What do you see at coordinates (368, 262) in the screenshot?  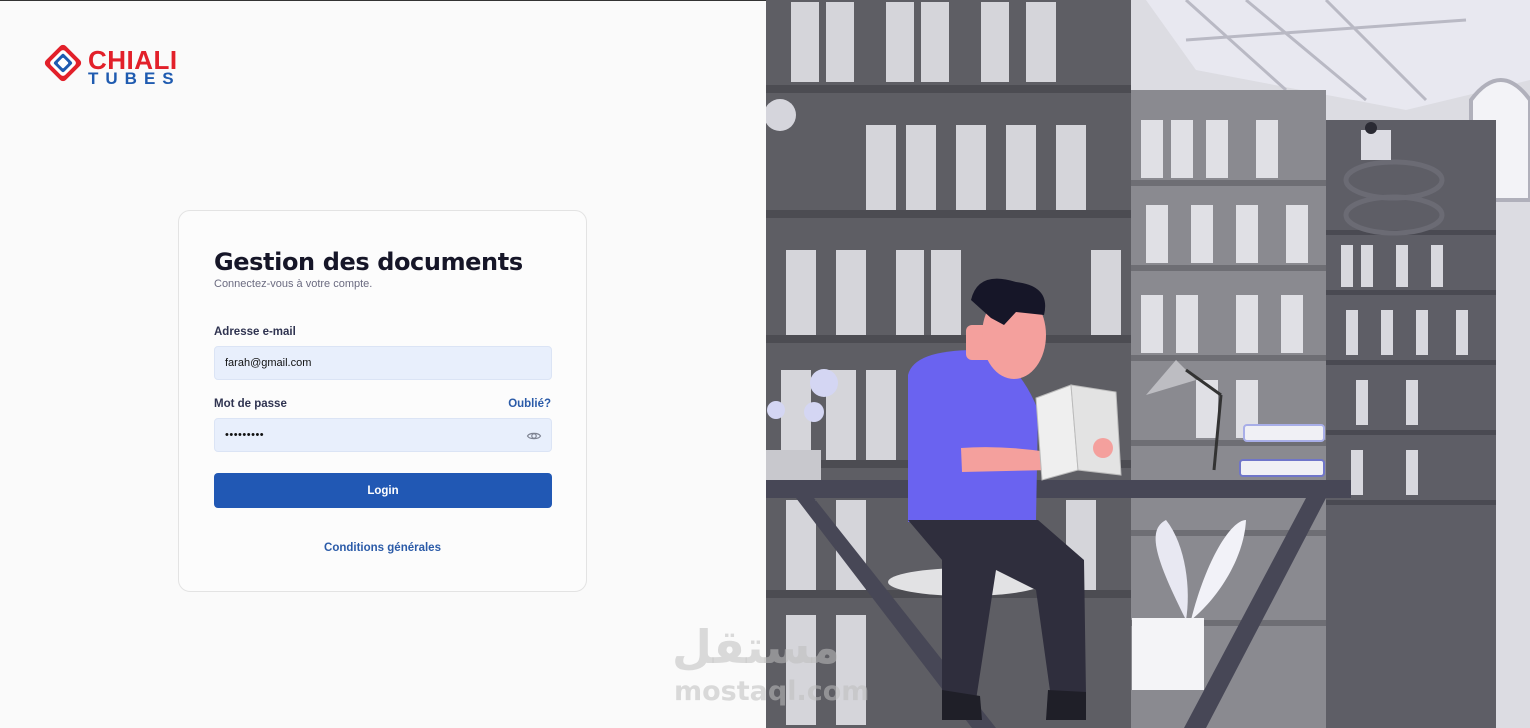 I see `page-title: Gestion des documents` at bounding box center [368, 262].